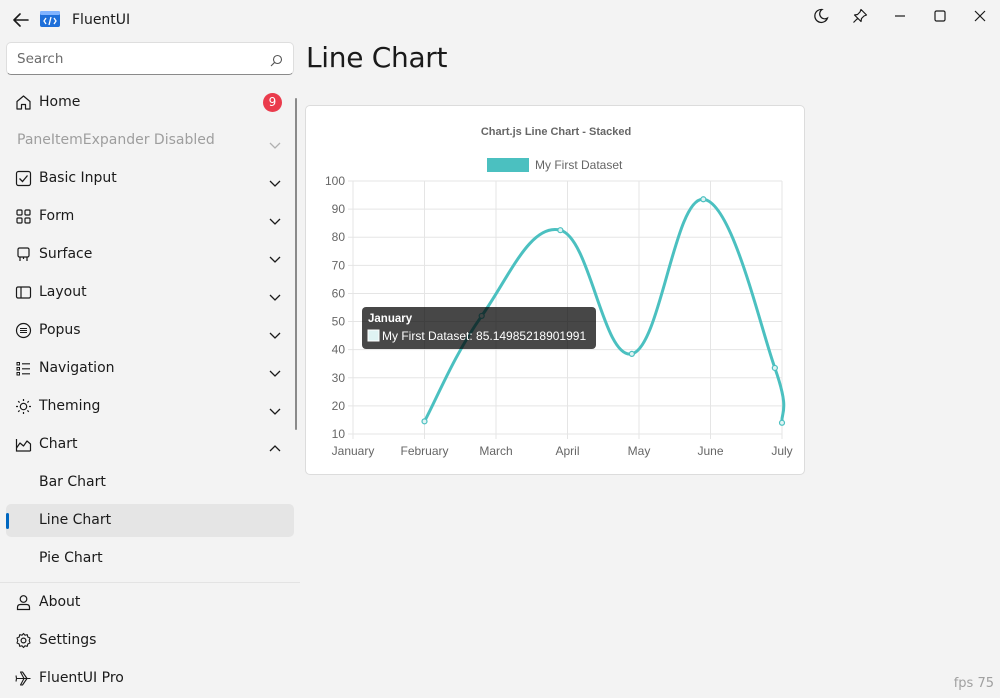 This screenshot has width=1000, height=698. Describe the element at coordinates (150, 254) in the screenshot. I see `sidebar-item-surface: Surface` at that location.